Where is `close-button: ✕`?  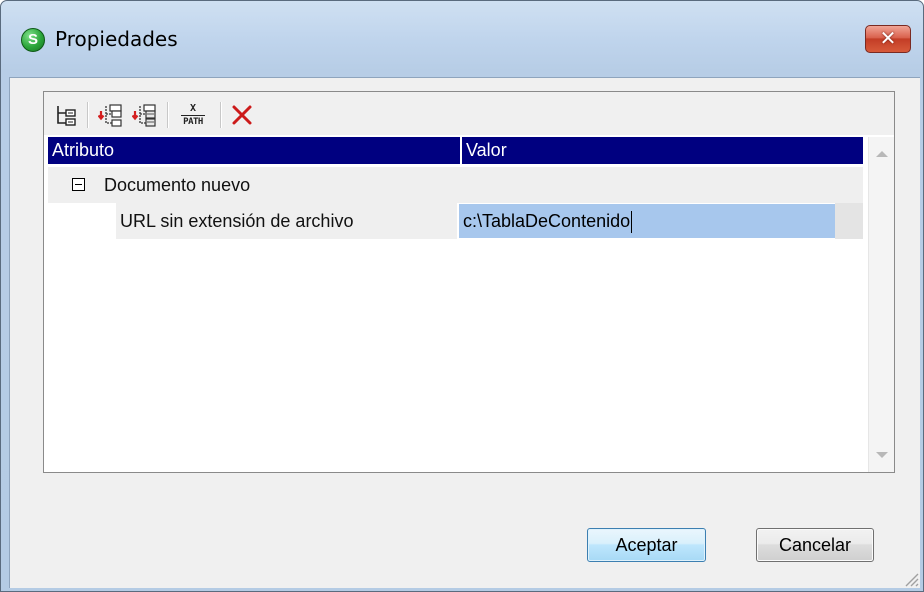
close-button: ✕ is located at coordinates (888, 39).